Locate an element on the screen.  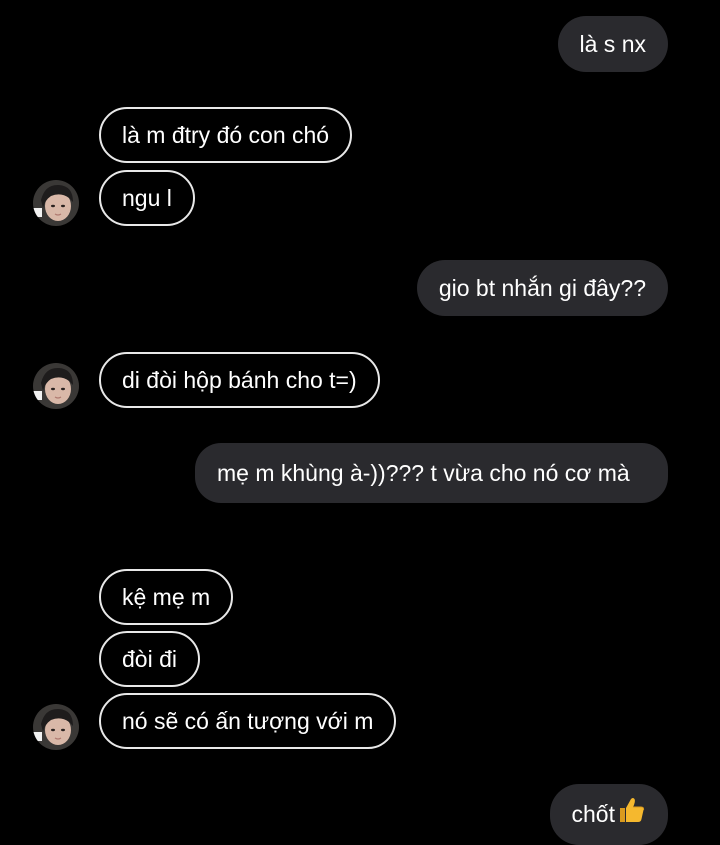
message-text: đòi đi is located at coordinates (149, 659).